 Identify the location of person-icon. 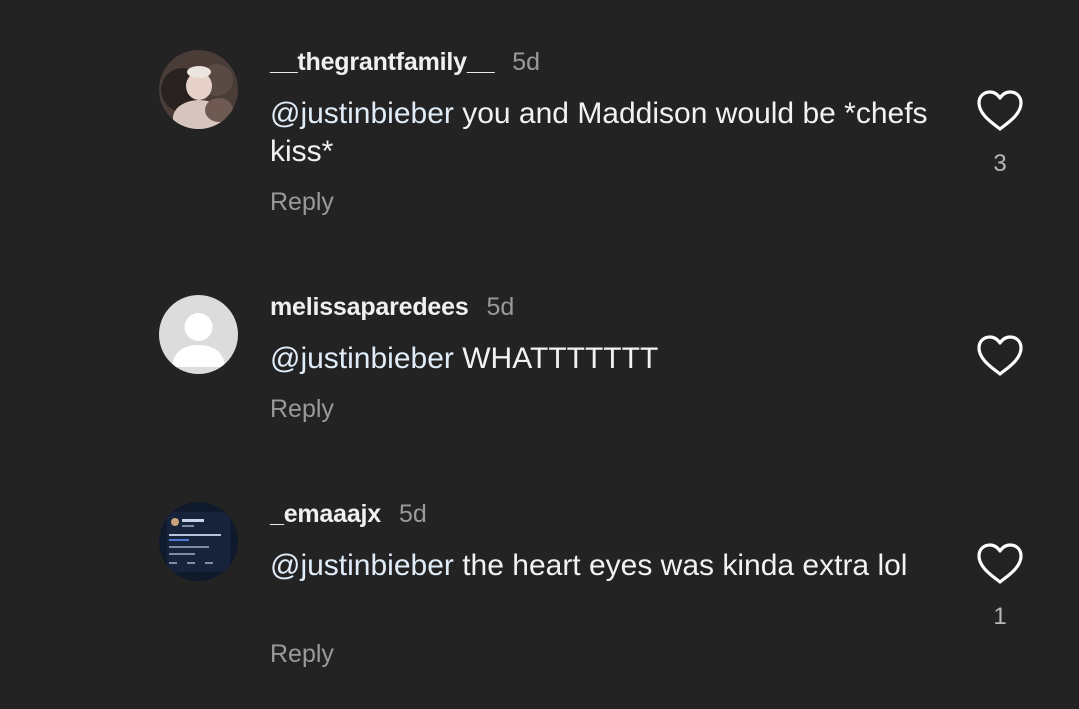
(198, 334).